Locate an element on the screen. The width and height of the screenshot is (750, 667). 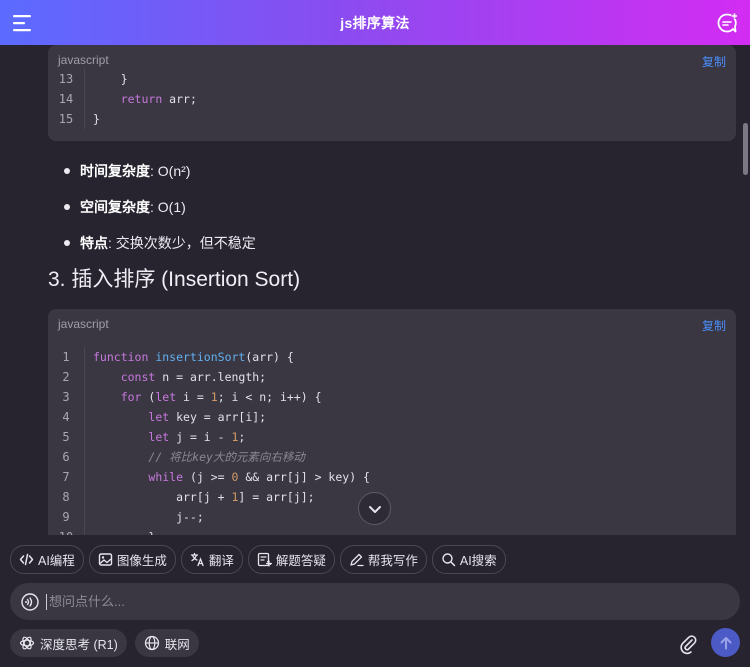
tool-label: 图像生成 is located at coordinates (141, 561).